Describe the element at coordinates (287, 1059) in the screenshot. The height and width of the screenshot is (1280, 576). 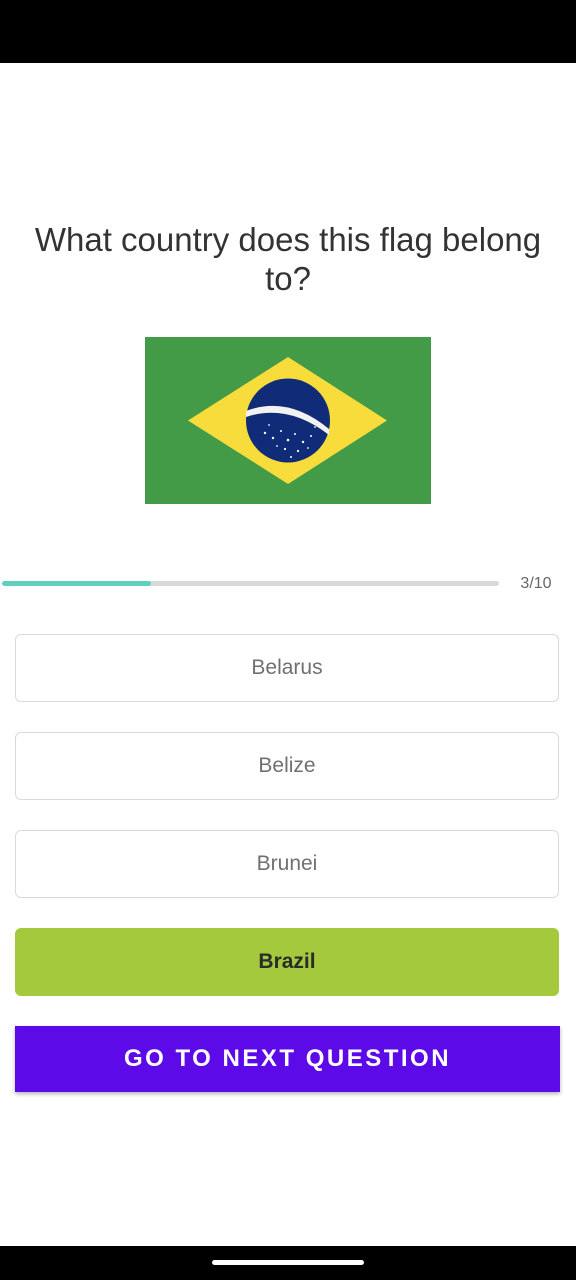
I see `next-question-button: GO TO NEXT QUESTION` at that location.